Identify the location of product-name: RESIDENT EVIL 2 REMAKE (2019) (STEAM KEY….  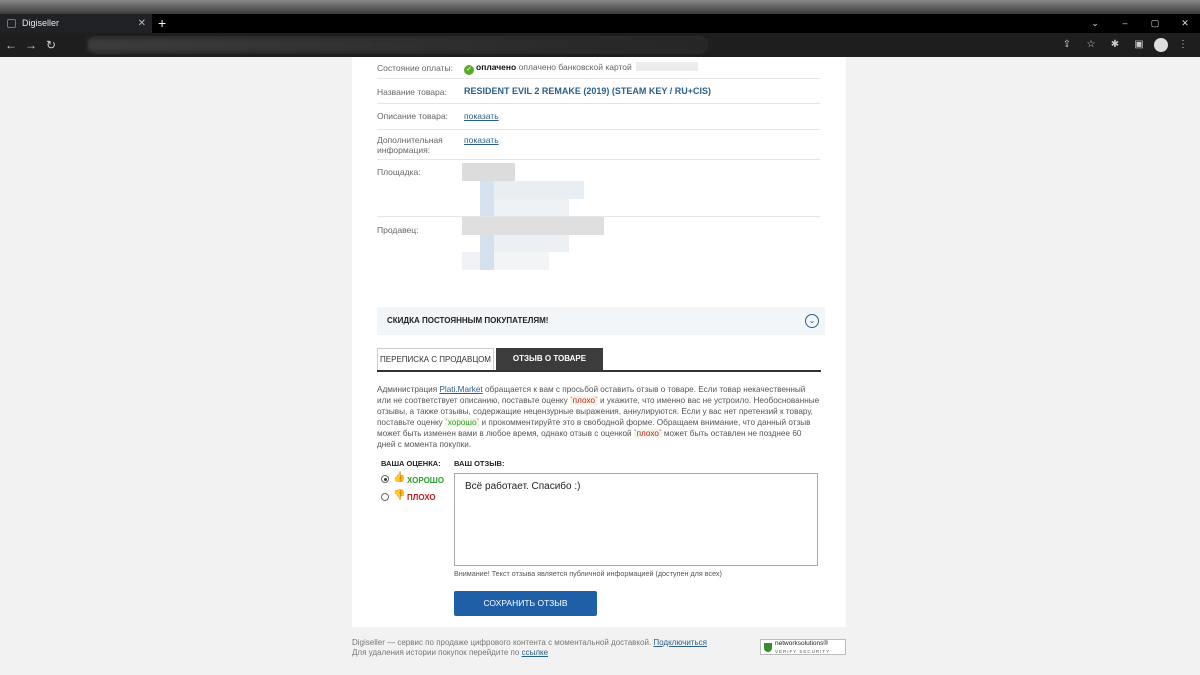
(587, 91).